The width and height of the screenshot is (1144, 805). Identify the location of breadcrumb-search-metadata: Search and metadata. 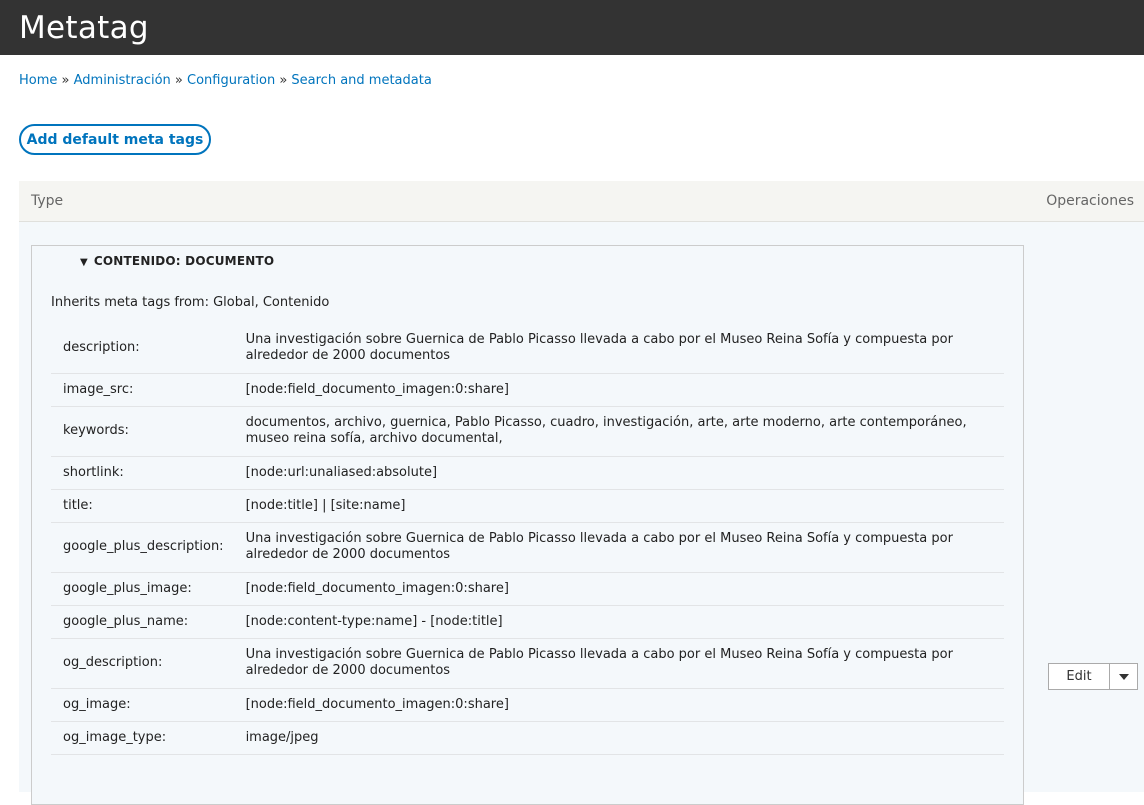
(361, 80).